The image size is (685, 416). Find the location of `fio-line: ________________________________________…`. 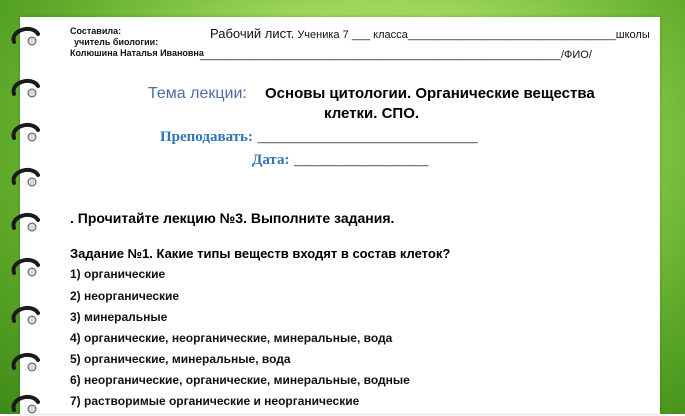

fio-line: ________________________________________… is located at coordinates (396, 55).